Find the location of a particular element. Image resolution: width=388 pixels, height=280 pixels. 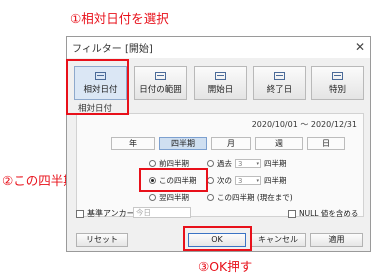

annotation-step3: ③OK押す is located at coordinates (225, 266).